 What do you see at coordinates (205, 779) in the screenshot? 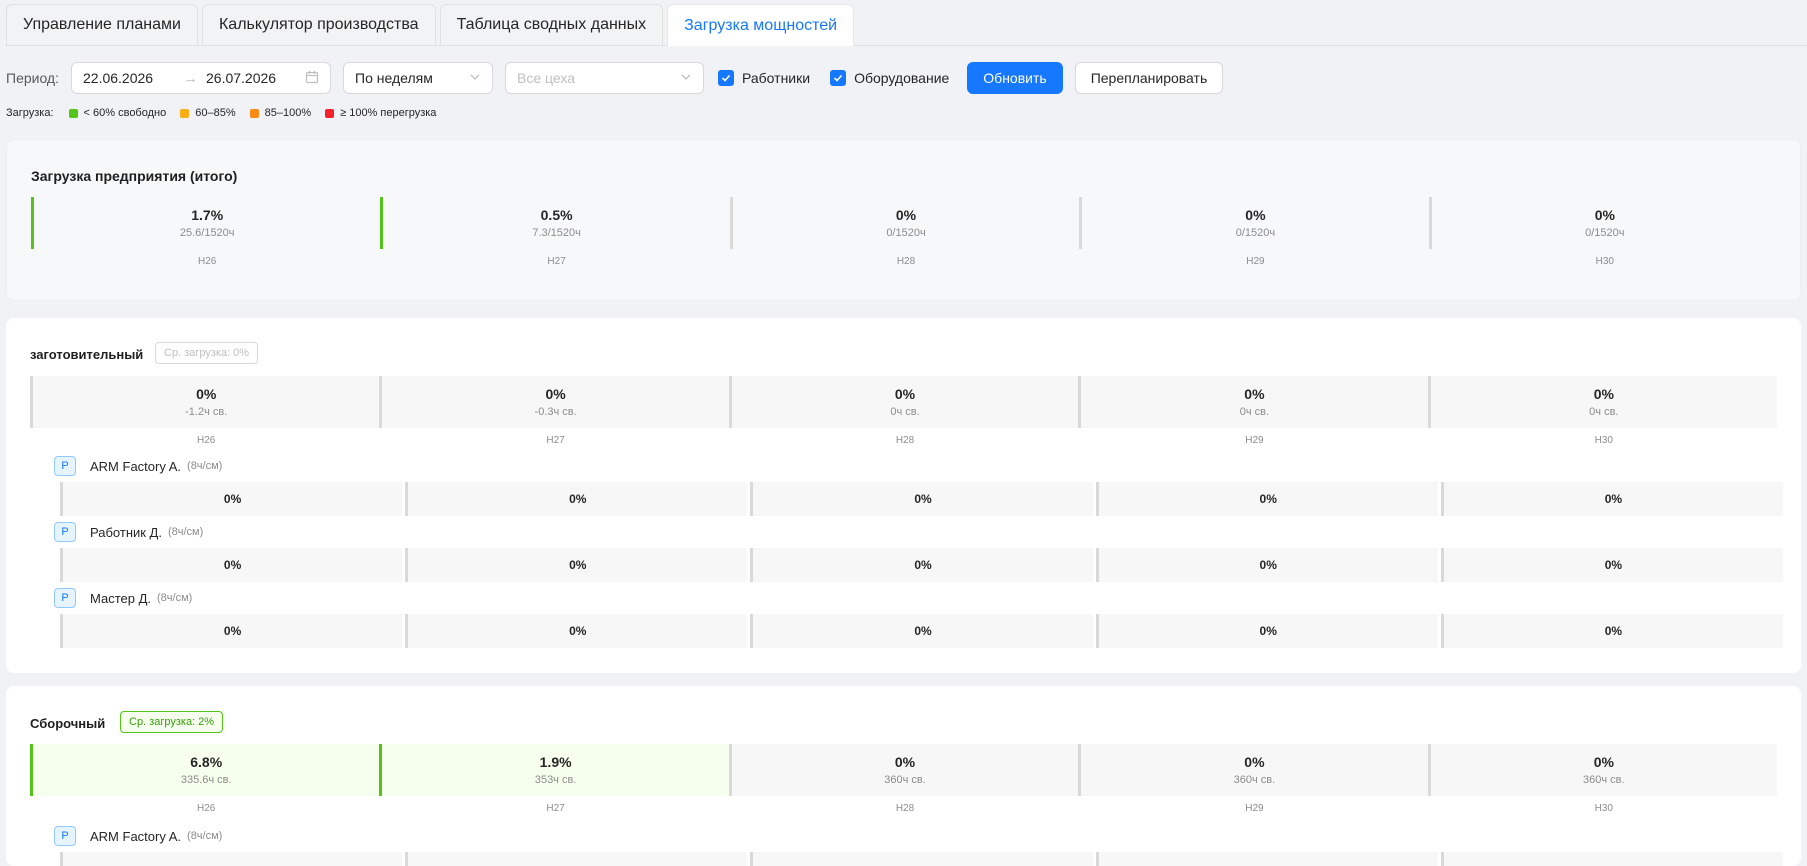
I see `week-cell: 6.8% 335.6ч св. Н26` at bounding box center [205, 779].